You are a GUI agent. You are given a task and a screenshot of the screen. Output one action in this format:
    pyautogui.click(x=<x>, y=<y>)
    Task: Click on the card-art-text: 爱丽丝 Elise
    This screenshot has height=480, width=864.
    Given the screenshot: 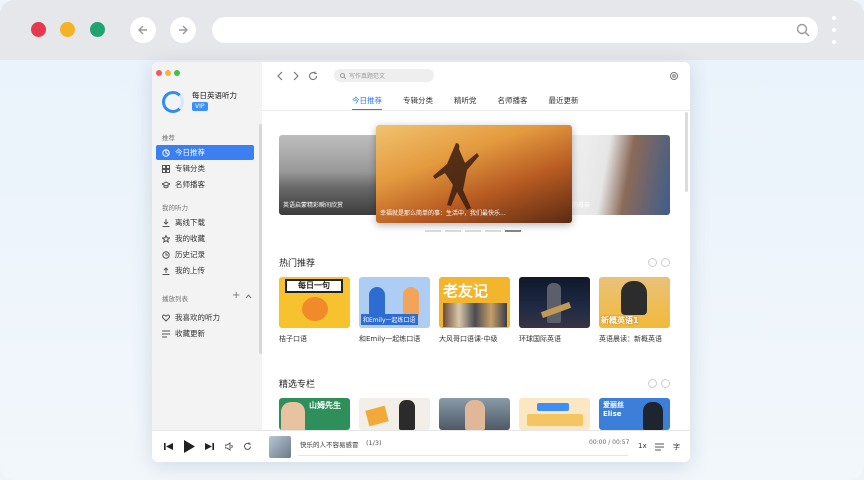 What is the action you would take?
    pyautogui.click(x=613, y=409)
    